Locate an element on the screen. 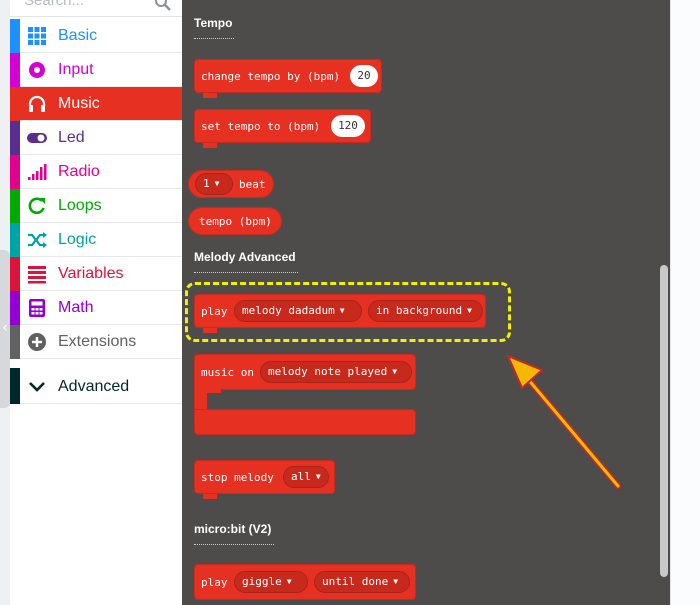  shuffle-icon is located at coordinates (37, 240).